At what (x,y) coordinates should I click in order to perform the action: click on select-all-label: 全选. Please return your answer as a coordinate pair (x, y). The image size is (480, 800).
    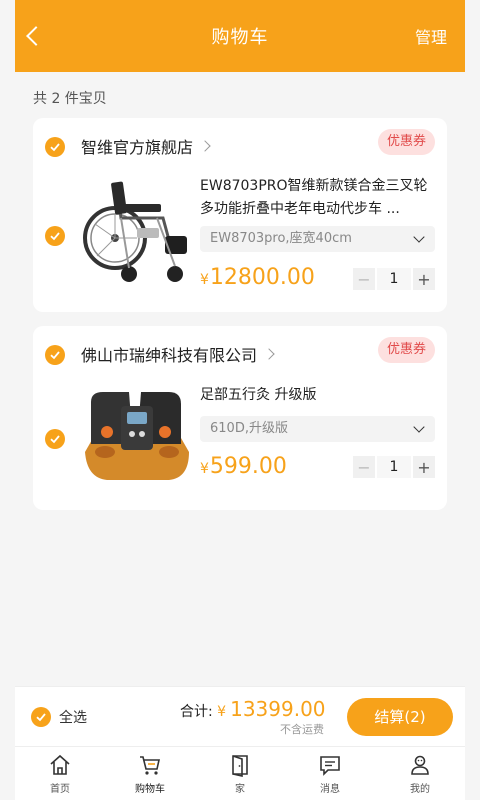
    Looking at the image, I should click on (73, 718).